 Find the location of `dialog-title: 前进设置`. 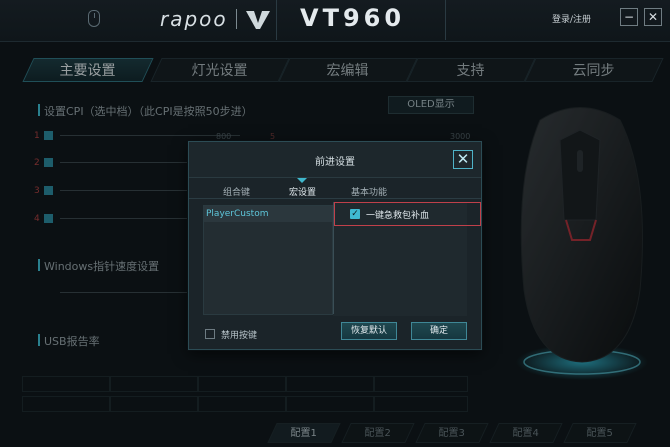

dialog-title: 前进设置 is located at coordinates (335, 162).